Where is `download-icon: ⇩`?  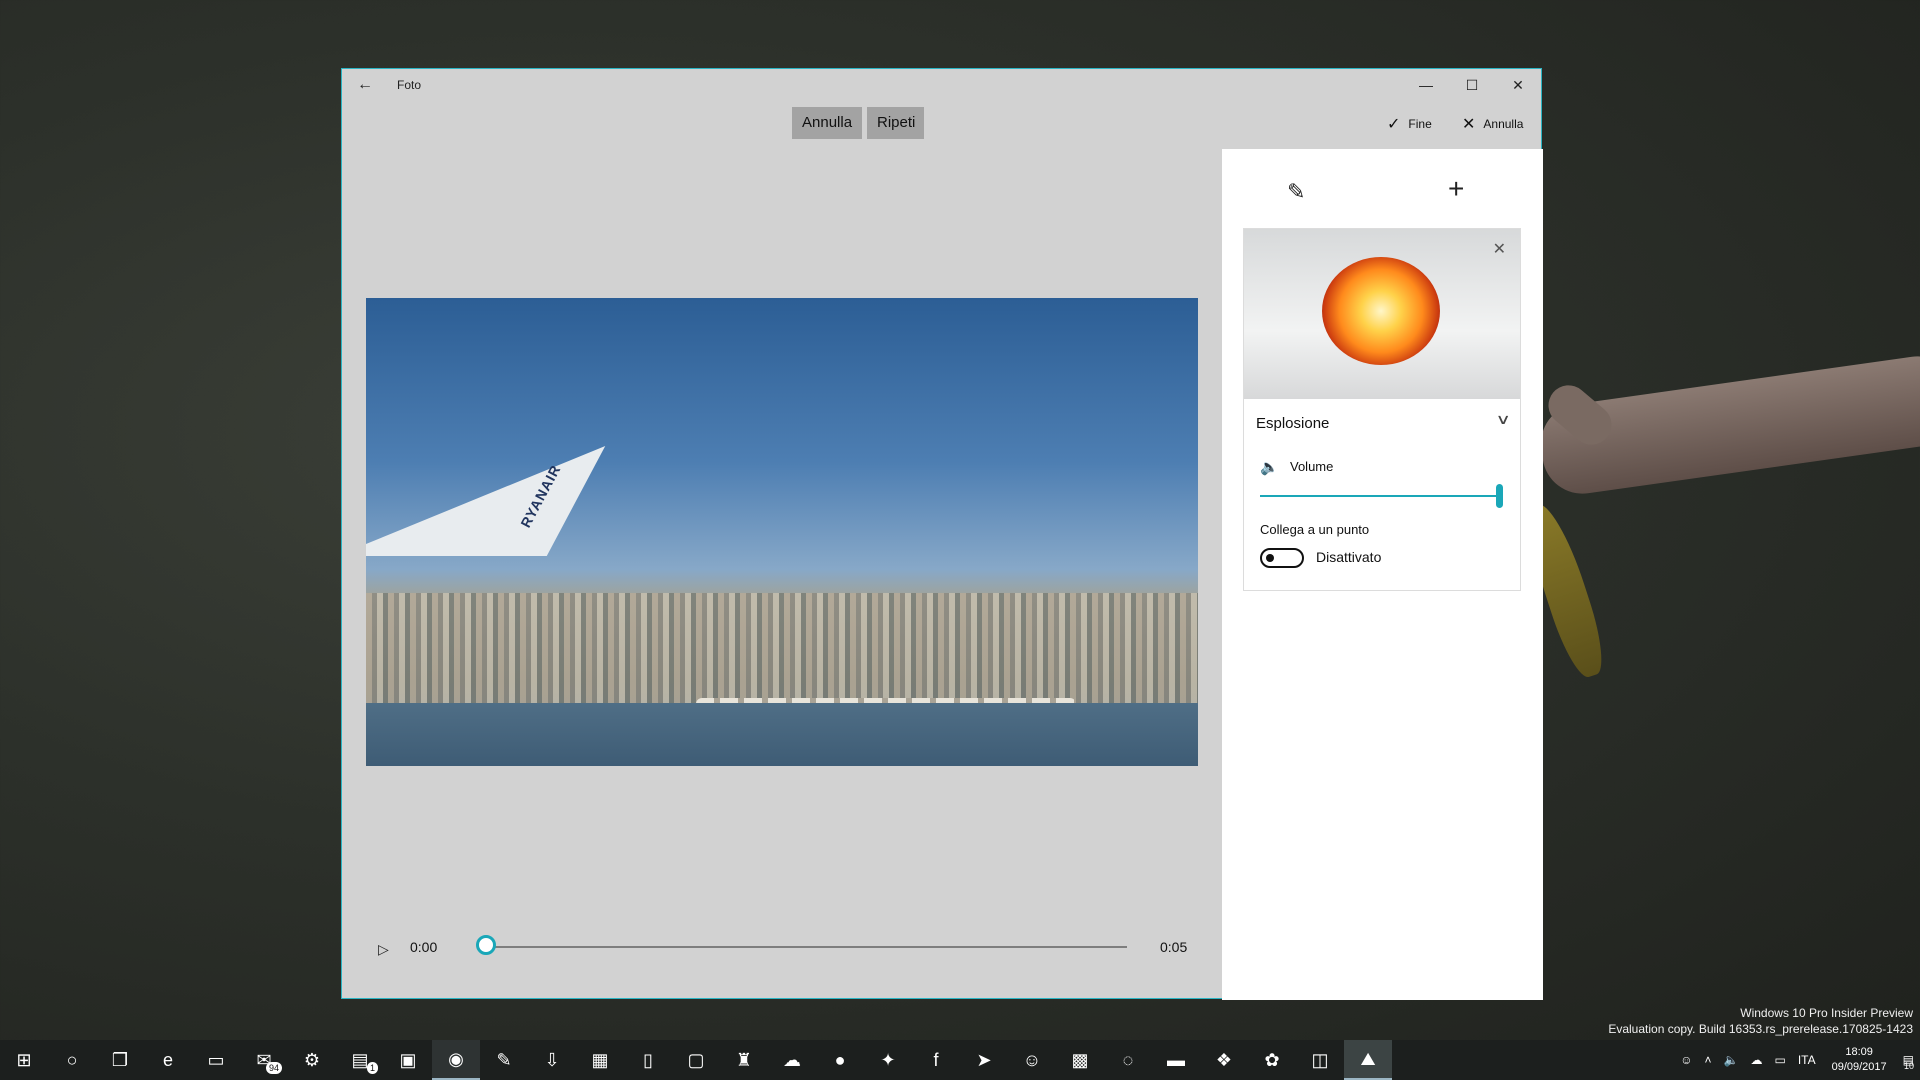
download-icon: ⇩ is located at coordinates (552, 1060).